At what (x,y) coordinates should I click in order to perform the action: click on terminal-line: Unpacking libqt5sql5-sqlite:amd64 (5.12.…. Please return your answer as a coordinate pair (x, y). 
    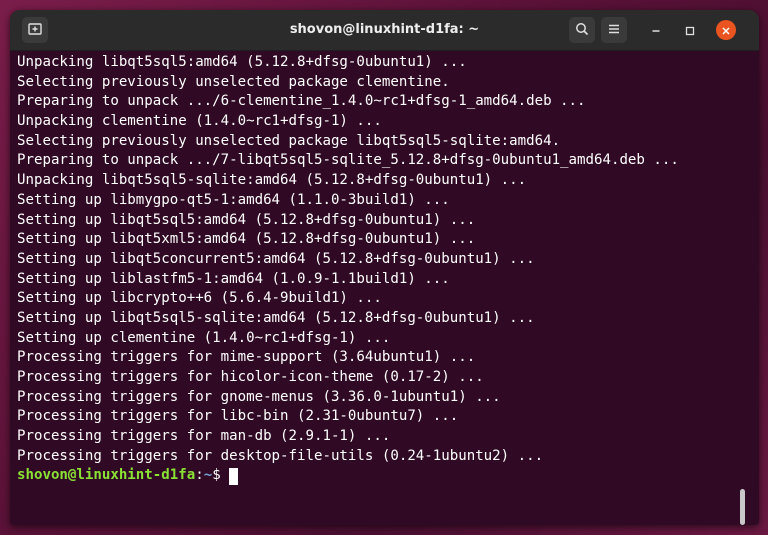
    Looking at the image, I should click on (272, 180).